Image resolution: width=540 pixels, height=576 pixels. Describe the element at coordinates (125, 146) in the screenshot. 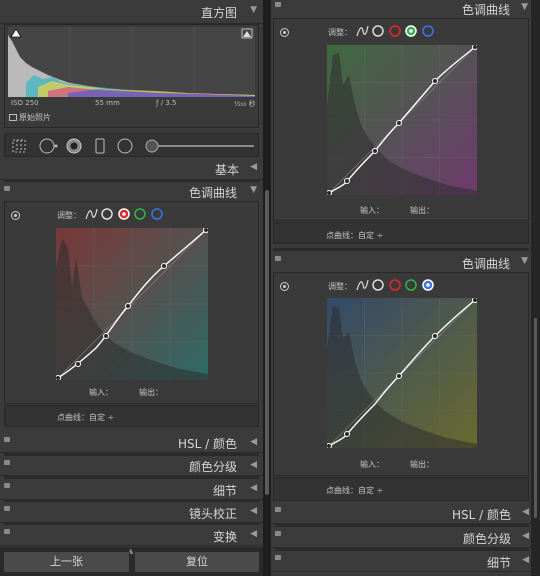

I see `radial-filter-icon` at that location.